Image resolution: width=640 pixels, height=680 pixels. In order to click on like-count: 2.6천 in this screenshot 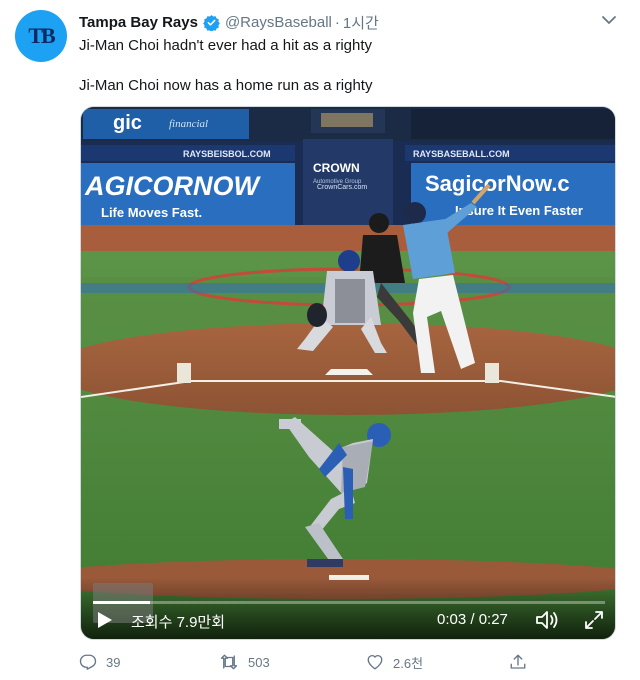, I will do `click(408, 663)`.